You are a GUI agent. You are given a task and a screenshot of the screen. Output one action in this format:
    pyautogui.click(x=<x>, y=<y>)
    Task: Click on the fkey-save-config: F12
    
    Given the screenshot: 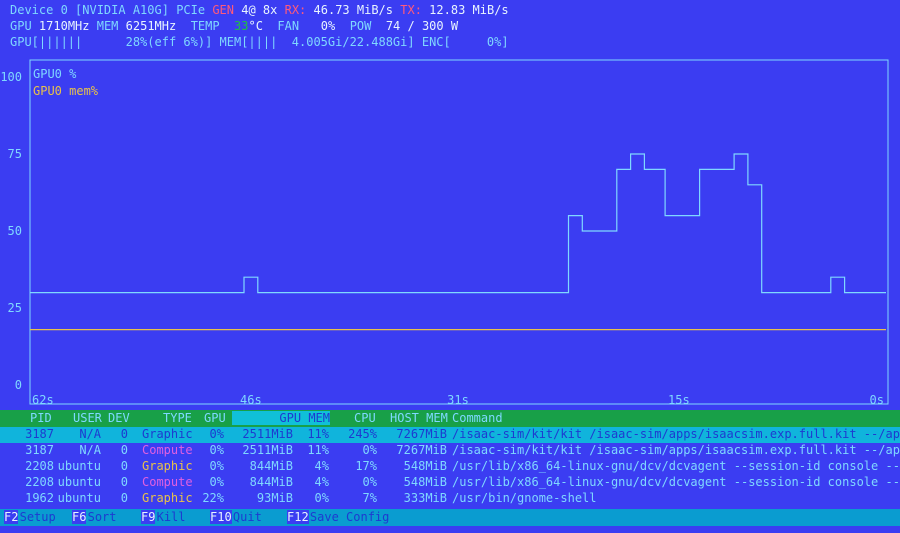 What is the action you would take?
    pyautogui.click(x=298, y=517)
    